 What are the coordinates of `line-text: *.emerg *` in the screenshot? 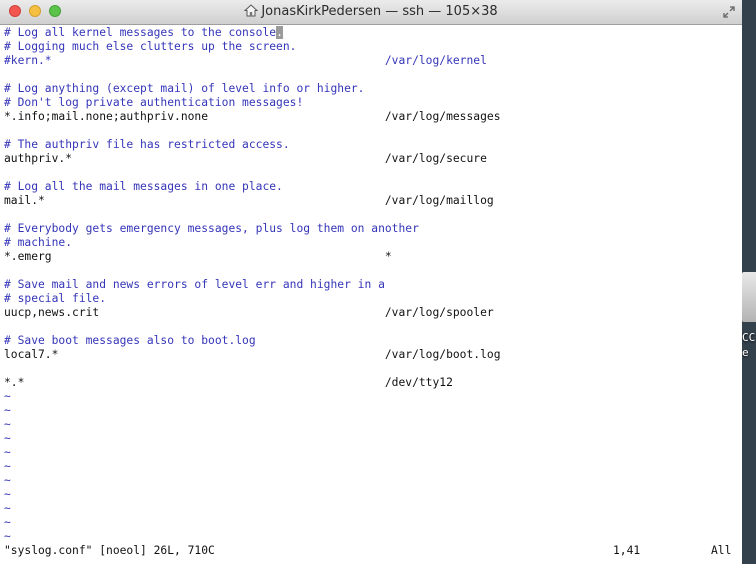 It's located at (198, 256).